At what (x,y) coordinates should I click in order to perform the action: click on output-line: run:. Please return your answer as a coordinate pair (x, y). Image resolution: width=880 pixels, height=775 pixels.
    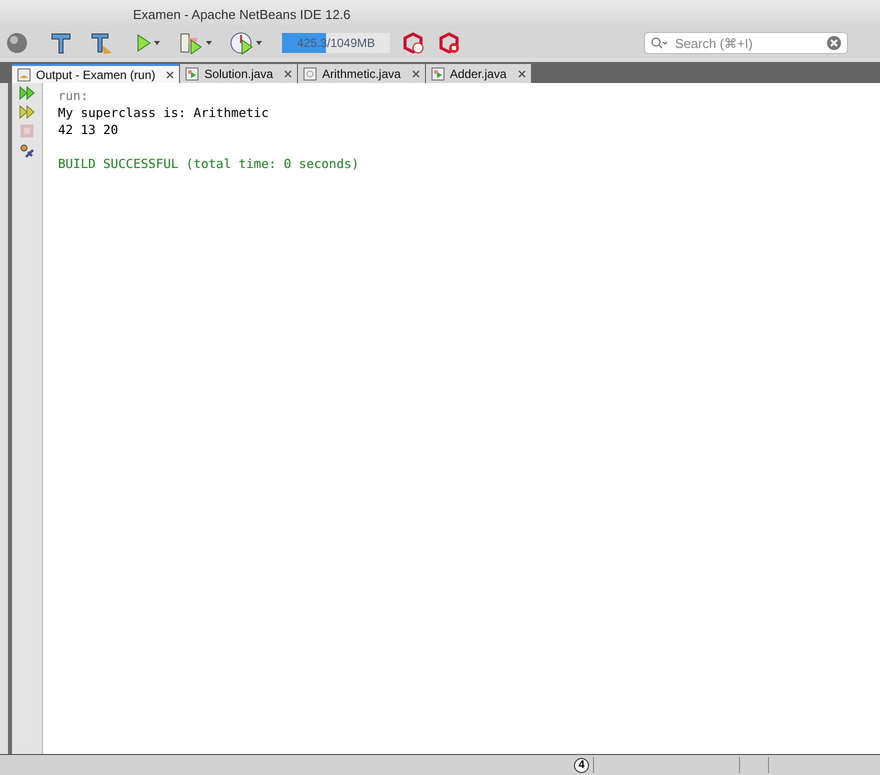
    Looking at the image, I should click on (74, 95).